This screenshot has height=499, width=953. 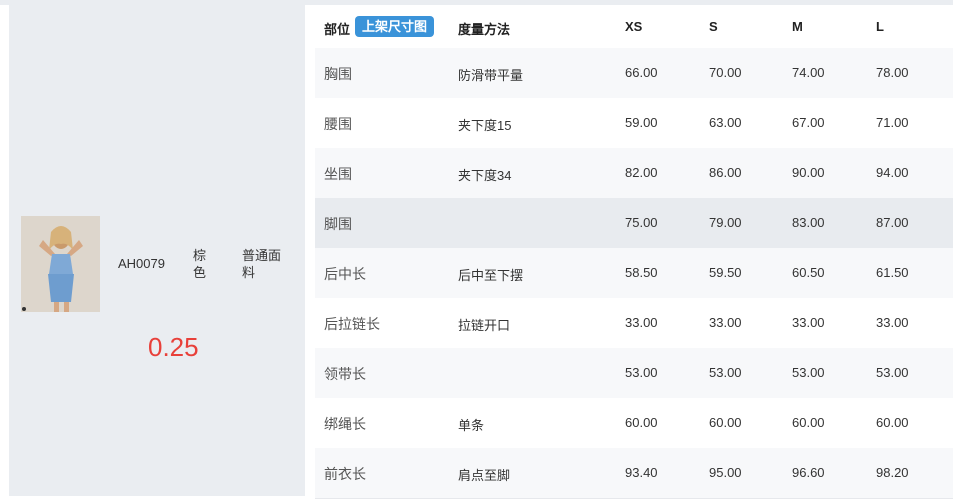 I want to click on header-l: L, so click(x=880, y=26).